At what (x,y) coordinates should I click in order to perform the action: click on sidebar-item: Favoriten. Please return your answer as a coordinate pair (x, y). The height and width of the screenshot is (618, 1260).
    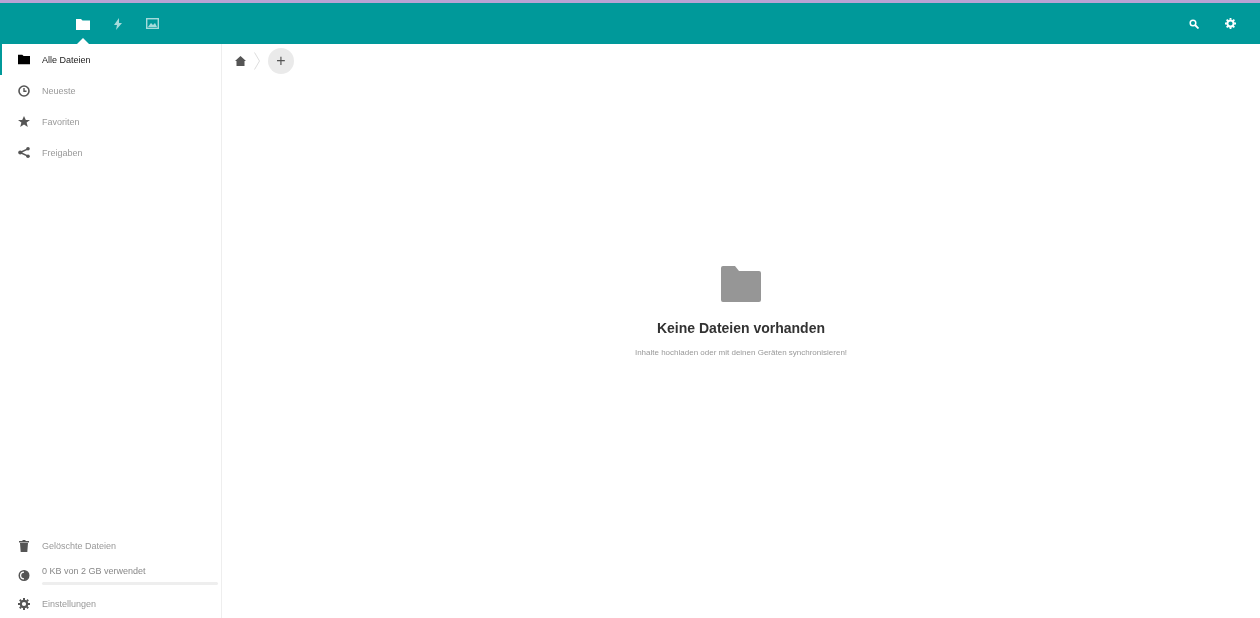
    Looking at the image, I should click on (110, 121).